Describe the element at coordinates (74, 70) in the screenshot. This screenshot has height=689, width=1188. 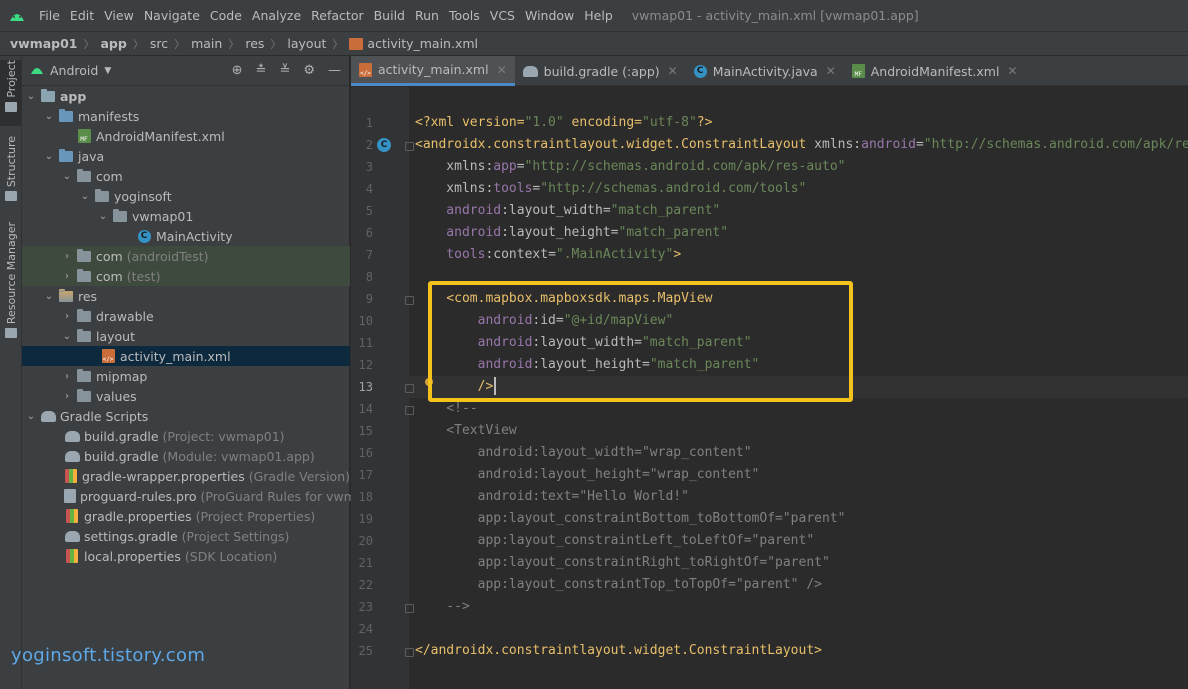
I see `project-view-selector: Android` at that location.